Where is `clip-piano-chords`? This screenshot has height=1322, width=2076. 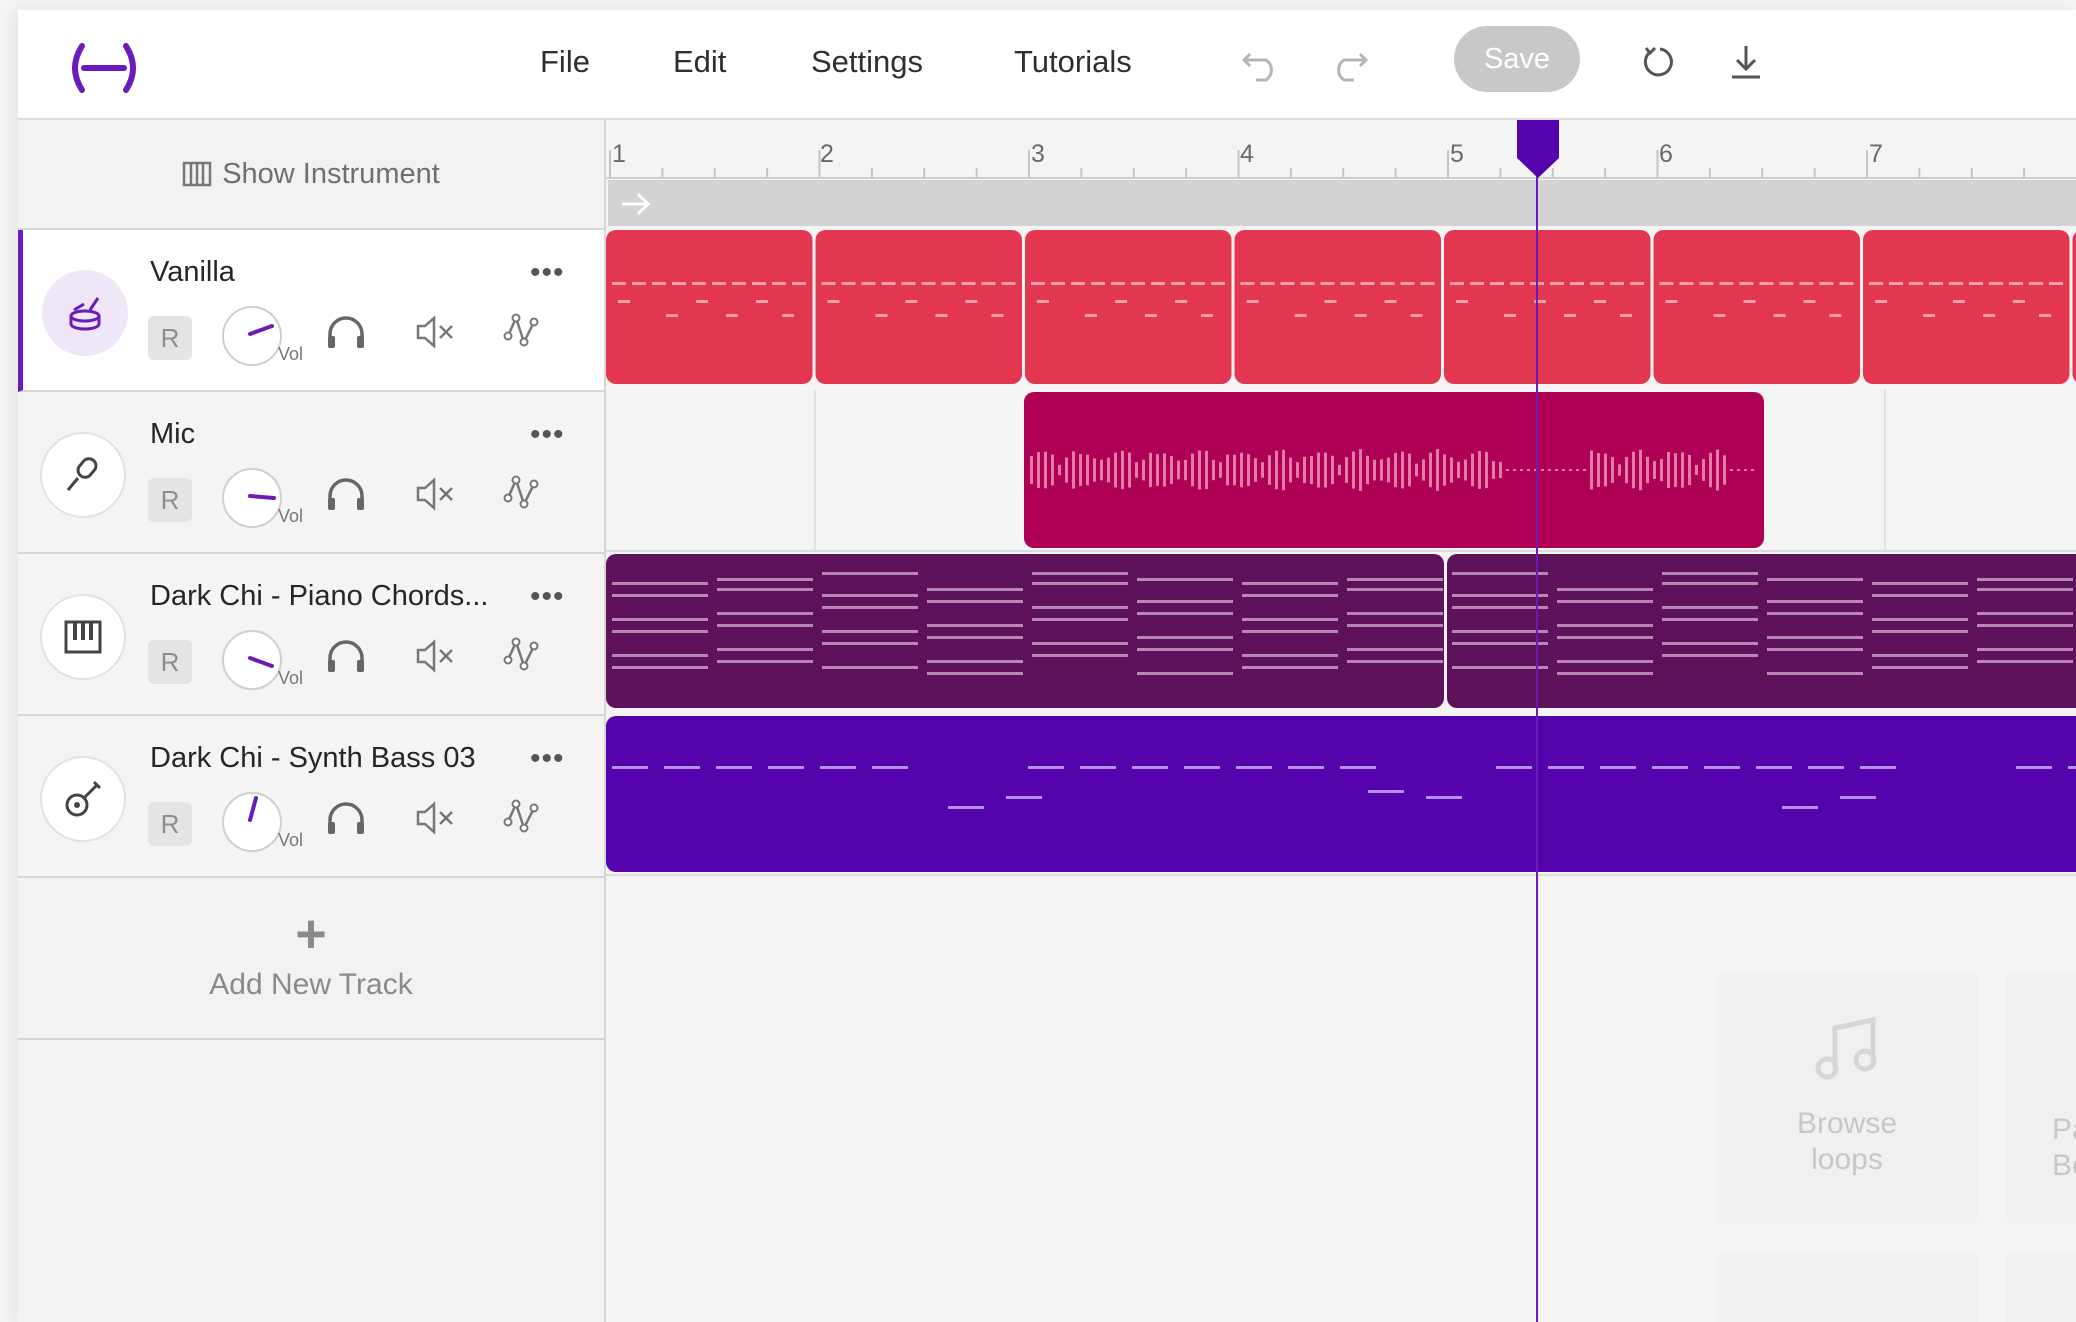
clip-piano-chords is located at coordinates (1341, 632).